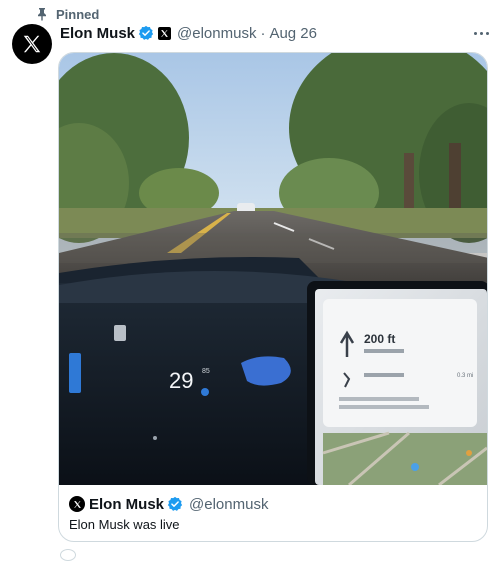  What do you see at coordinates (465, 376) in the screenshot?
I see `nav-distance-secondary: 0.3 mi` at bounding box center [465, 376].